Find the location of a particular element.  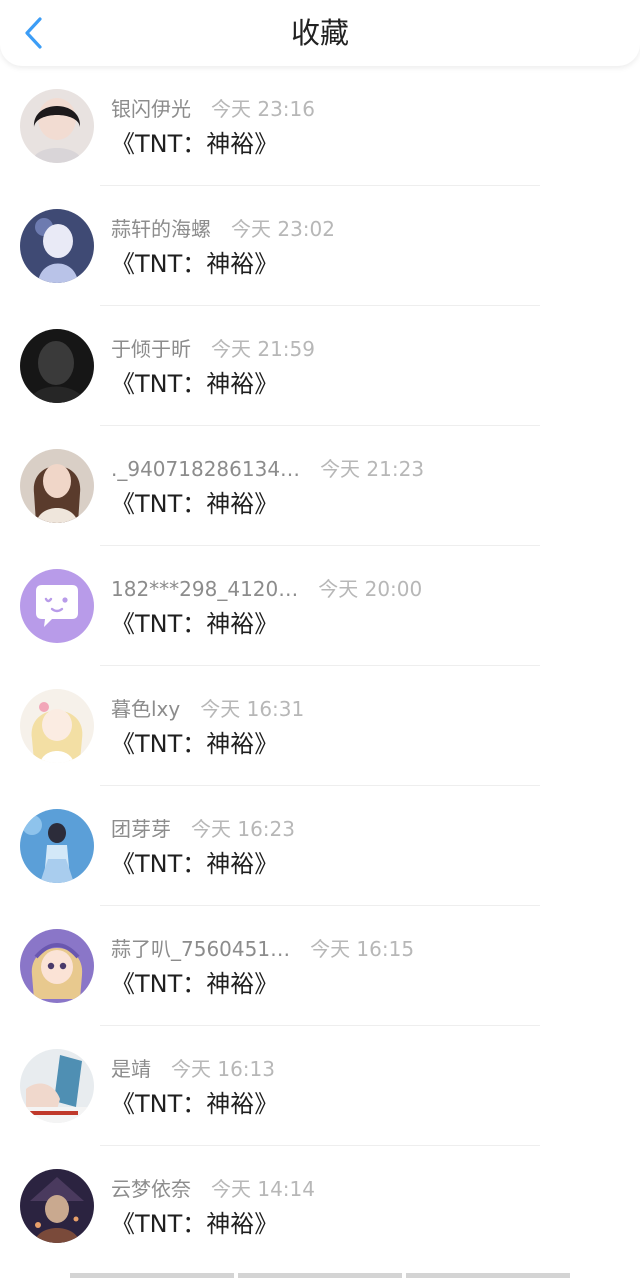

list-item: 云梦依奈 今天 14:14 《TNT：神裕》 is located at coordinates (320, 1206).